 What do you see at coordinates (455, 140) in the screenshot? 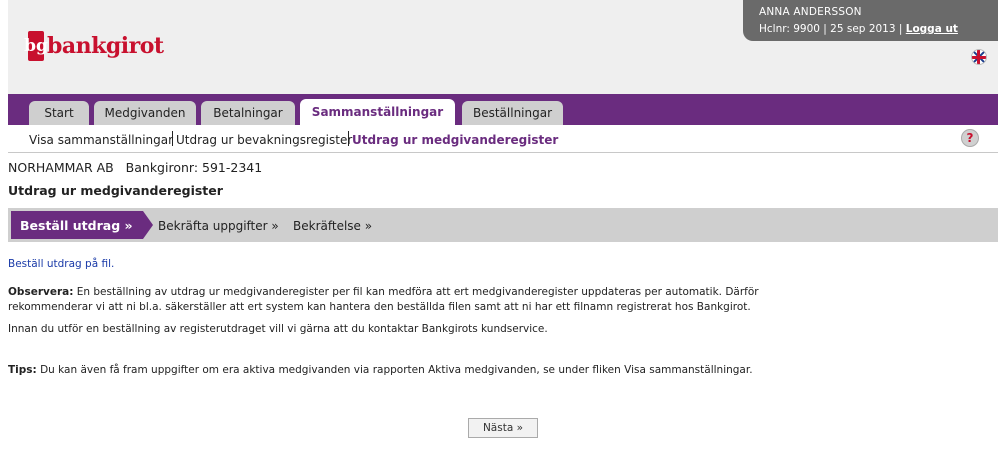
I see `subnav-medgivanderegister: Utdrag ur medgivanderegister` at bounding box center [455, 140].